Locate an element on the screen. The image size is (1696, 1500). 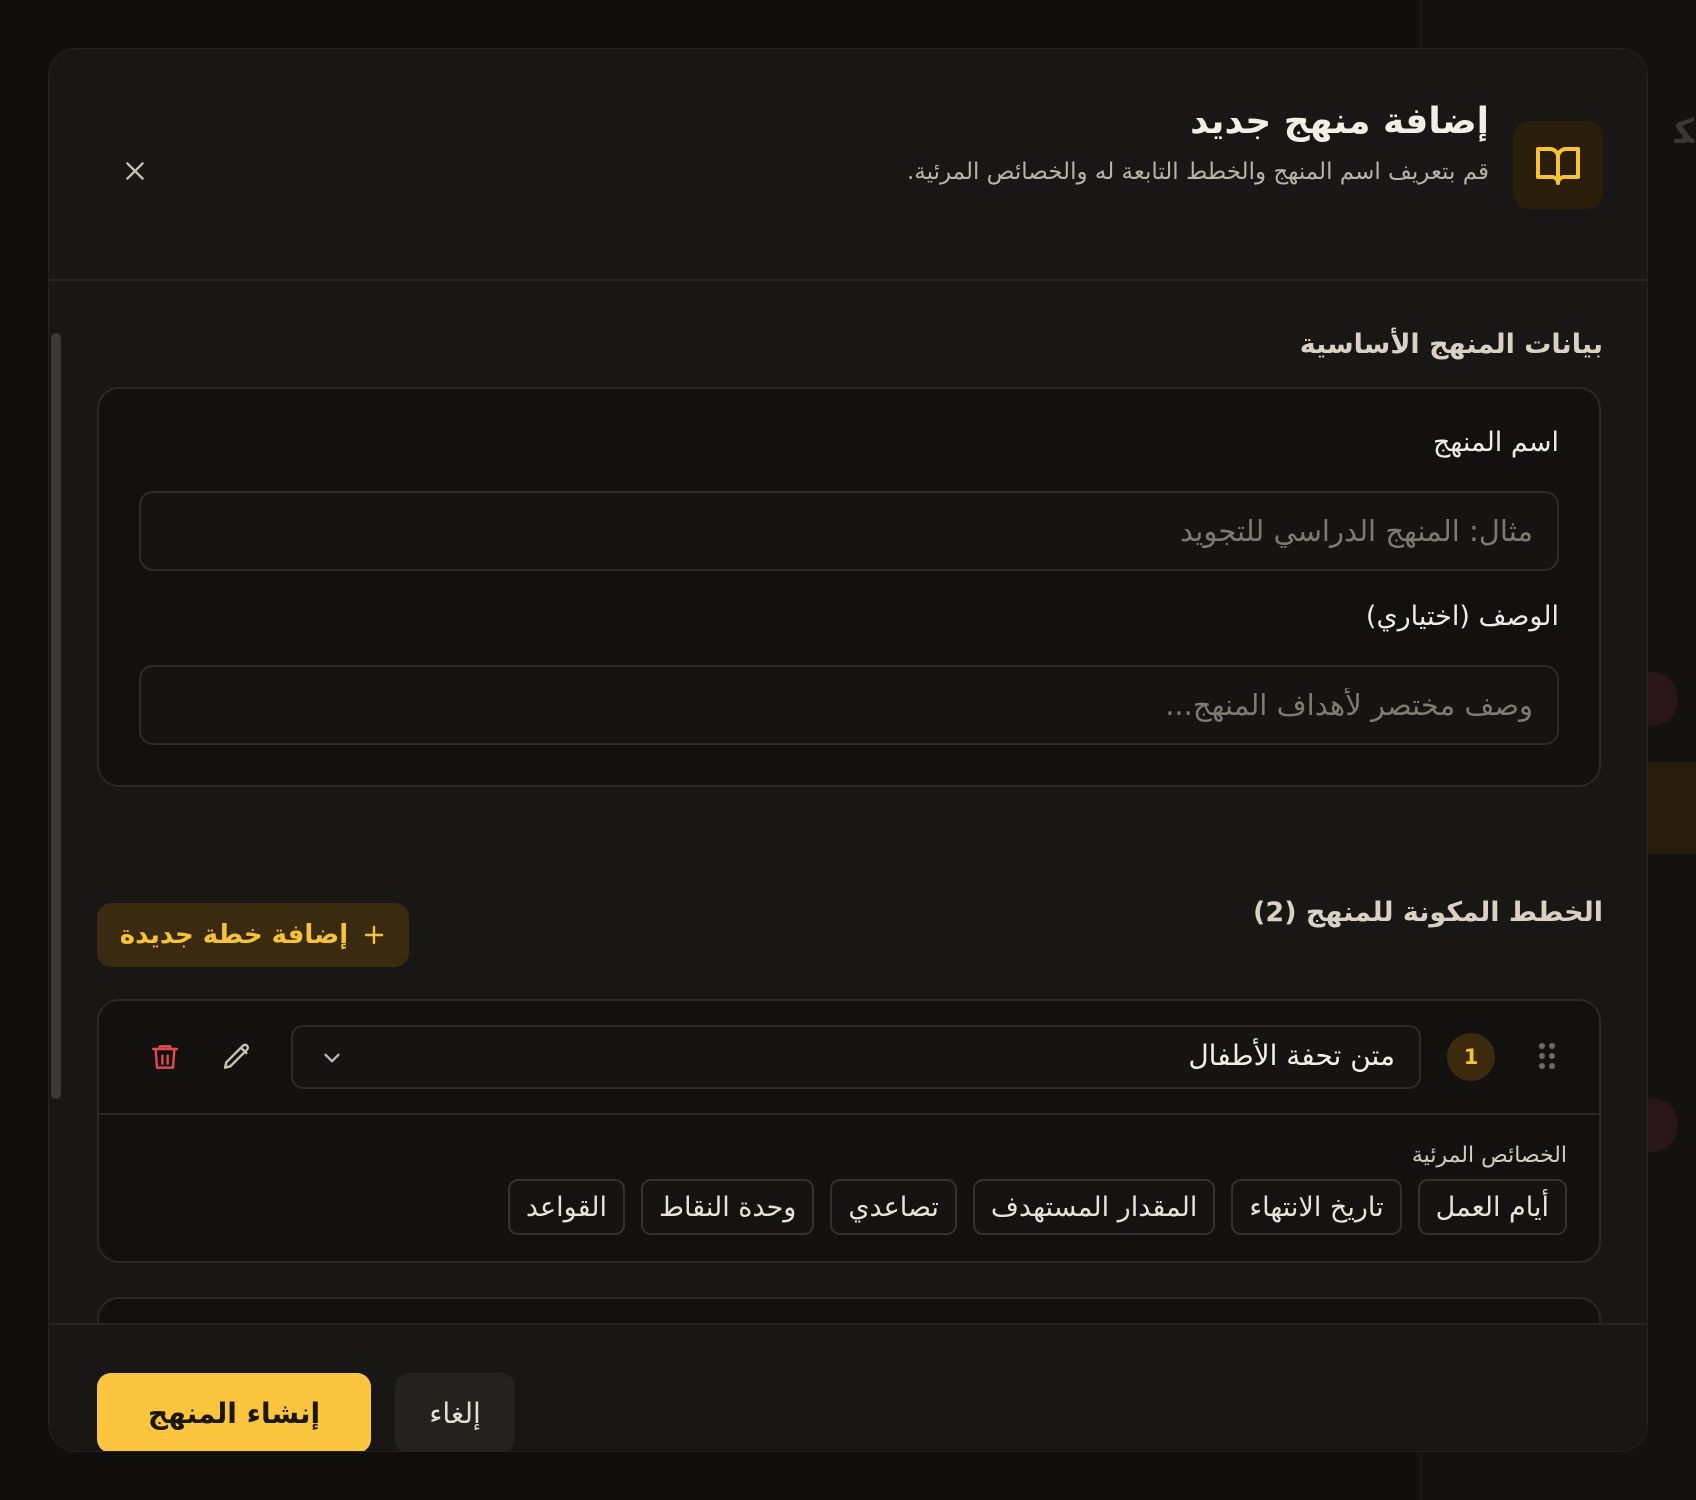
plan-number-badge: 1 is located at coordinates (1471, 1057).